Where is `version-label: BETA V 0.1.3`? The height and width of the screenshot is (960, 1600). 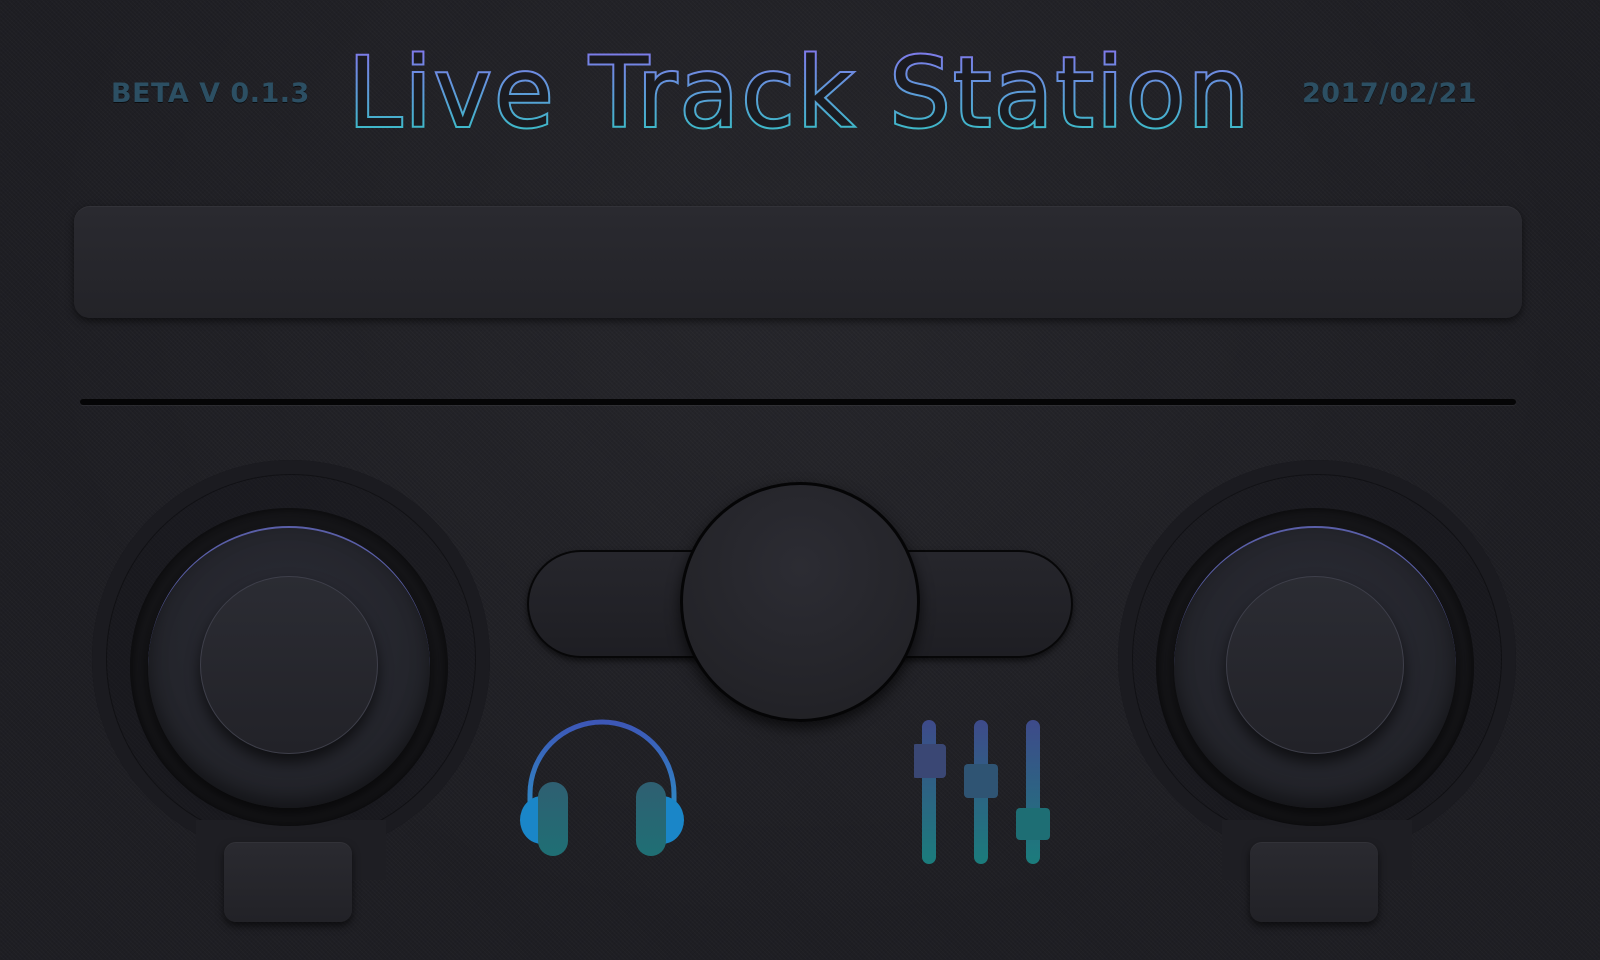
version-label: BETA V 0.1.3 is located at coordinates (210, 93).